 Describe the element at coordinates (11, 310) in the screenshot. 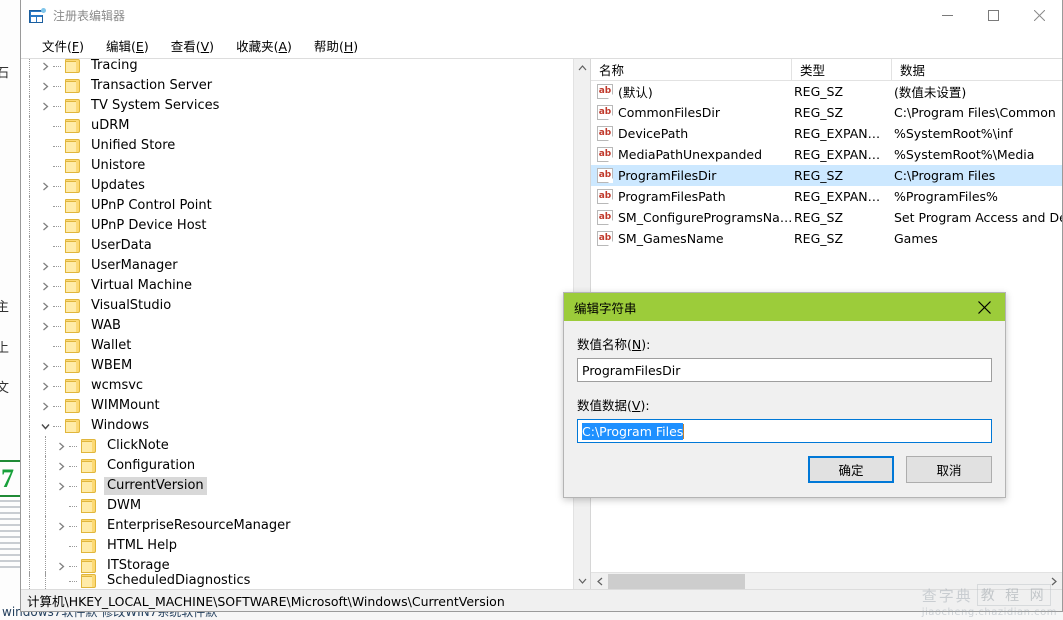

I see `background-page-strip: 石 主 上 文 ： ： 7` at that location.